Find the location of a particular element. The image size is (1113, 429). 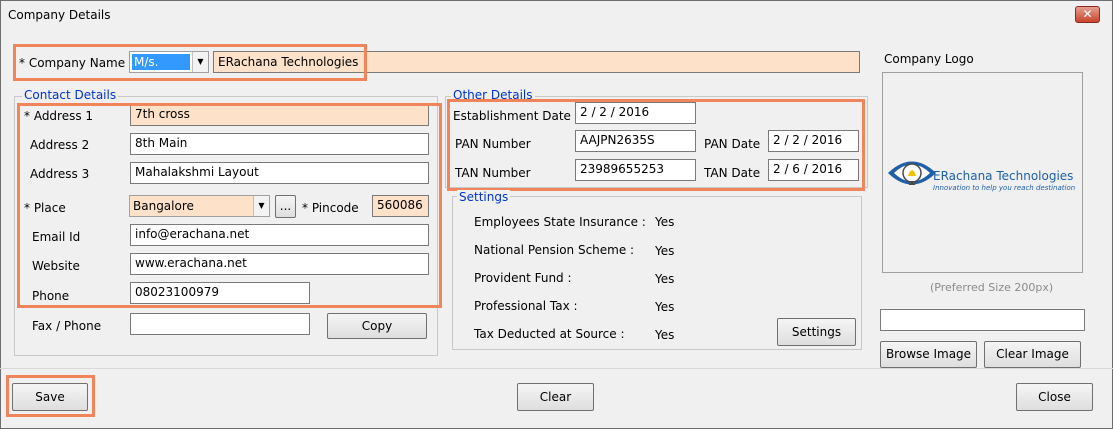

save-highlight is located at coordinates (50, 396).